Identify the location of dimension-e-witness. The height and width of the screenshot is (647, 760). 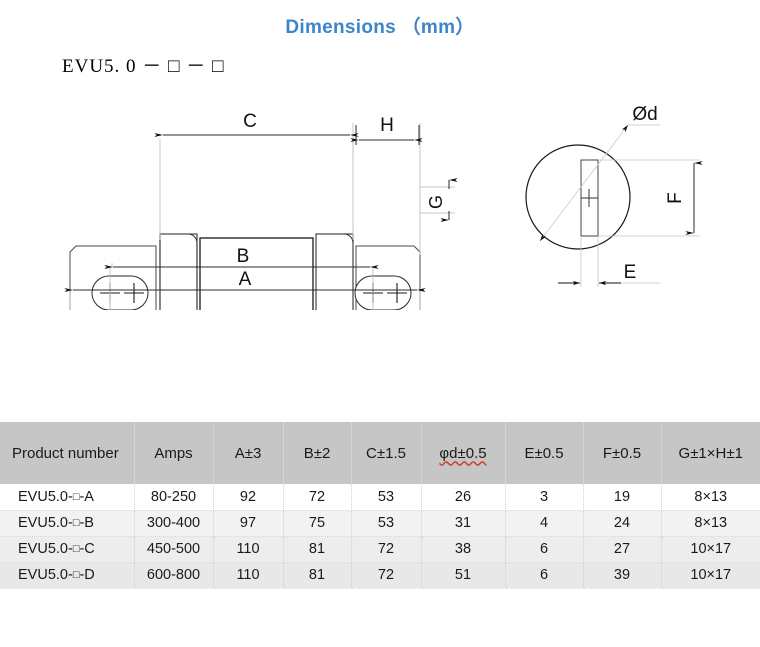
(589, 261).